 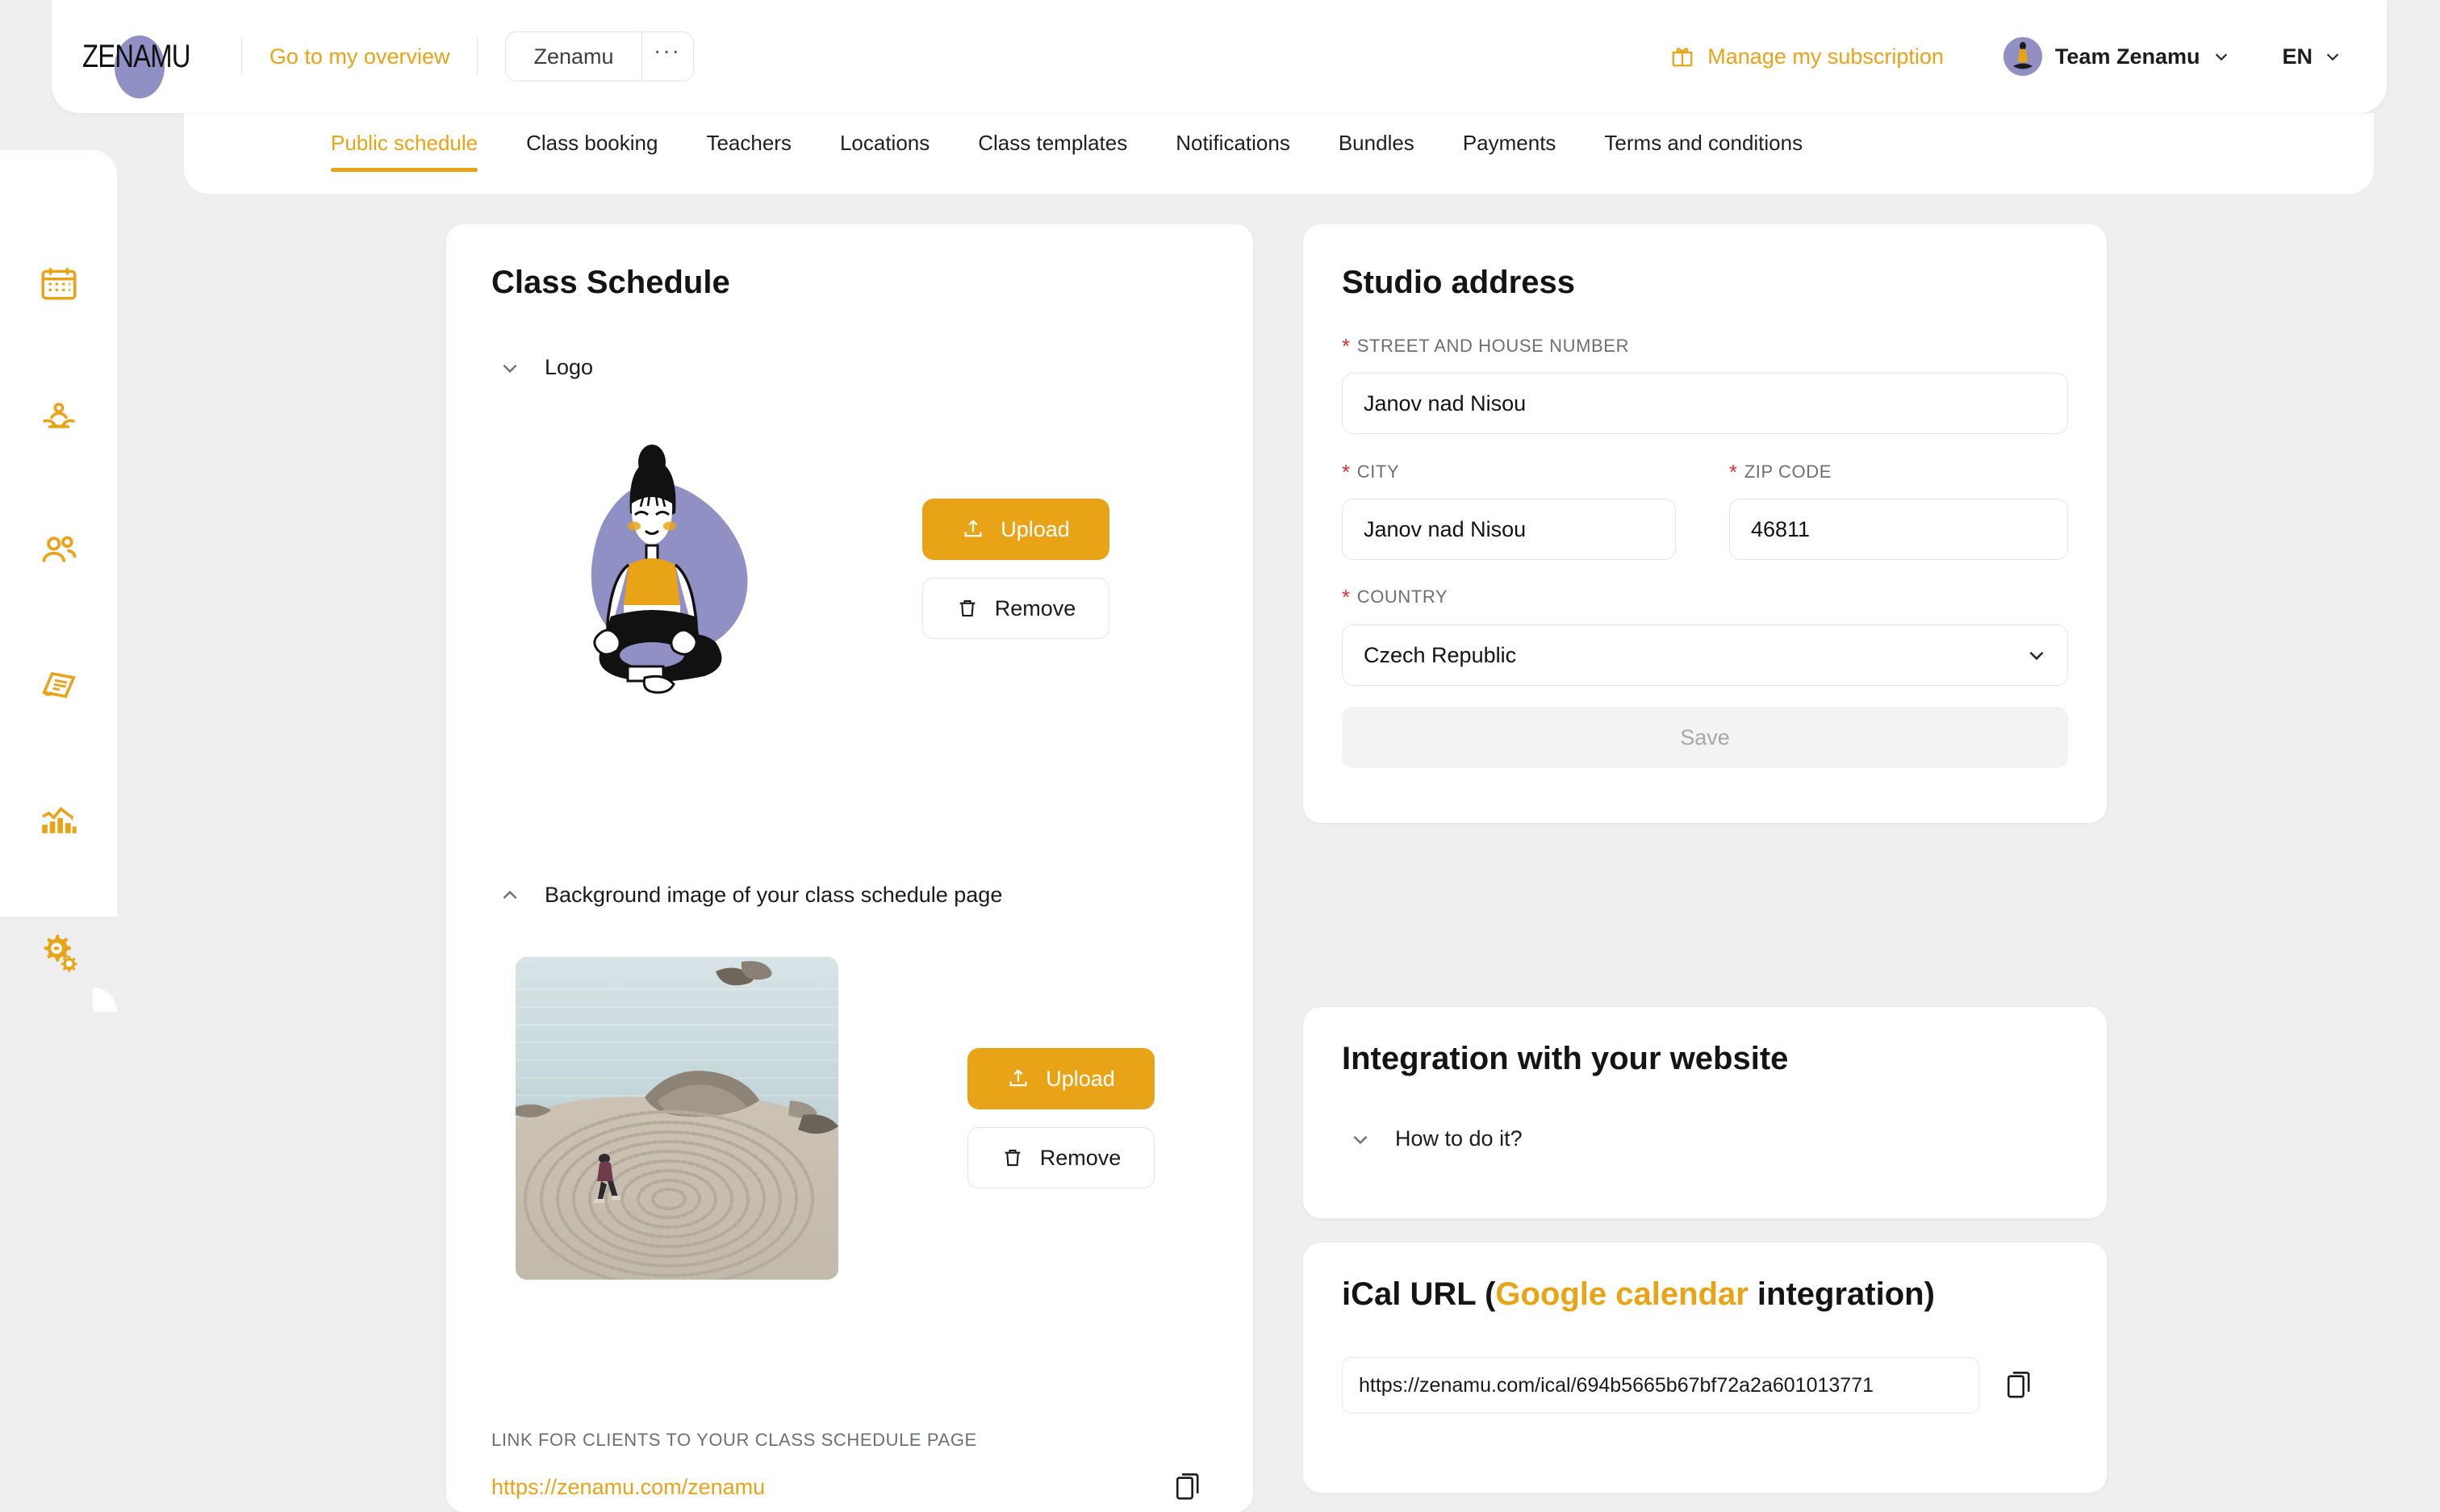 What do you see at coordinates (885, 134) in the screenshot?
I see `tab-locations: Locations` at bounding box center [885, 134].